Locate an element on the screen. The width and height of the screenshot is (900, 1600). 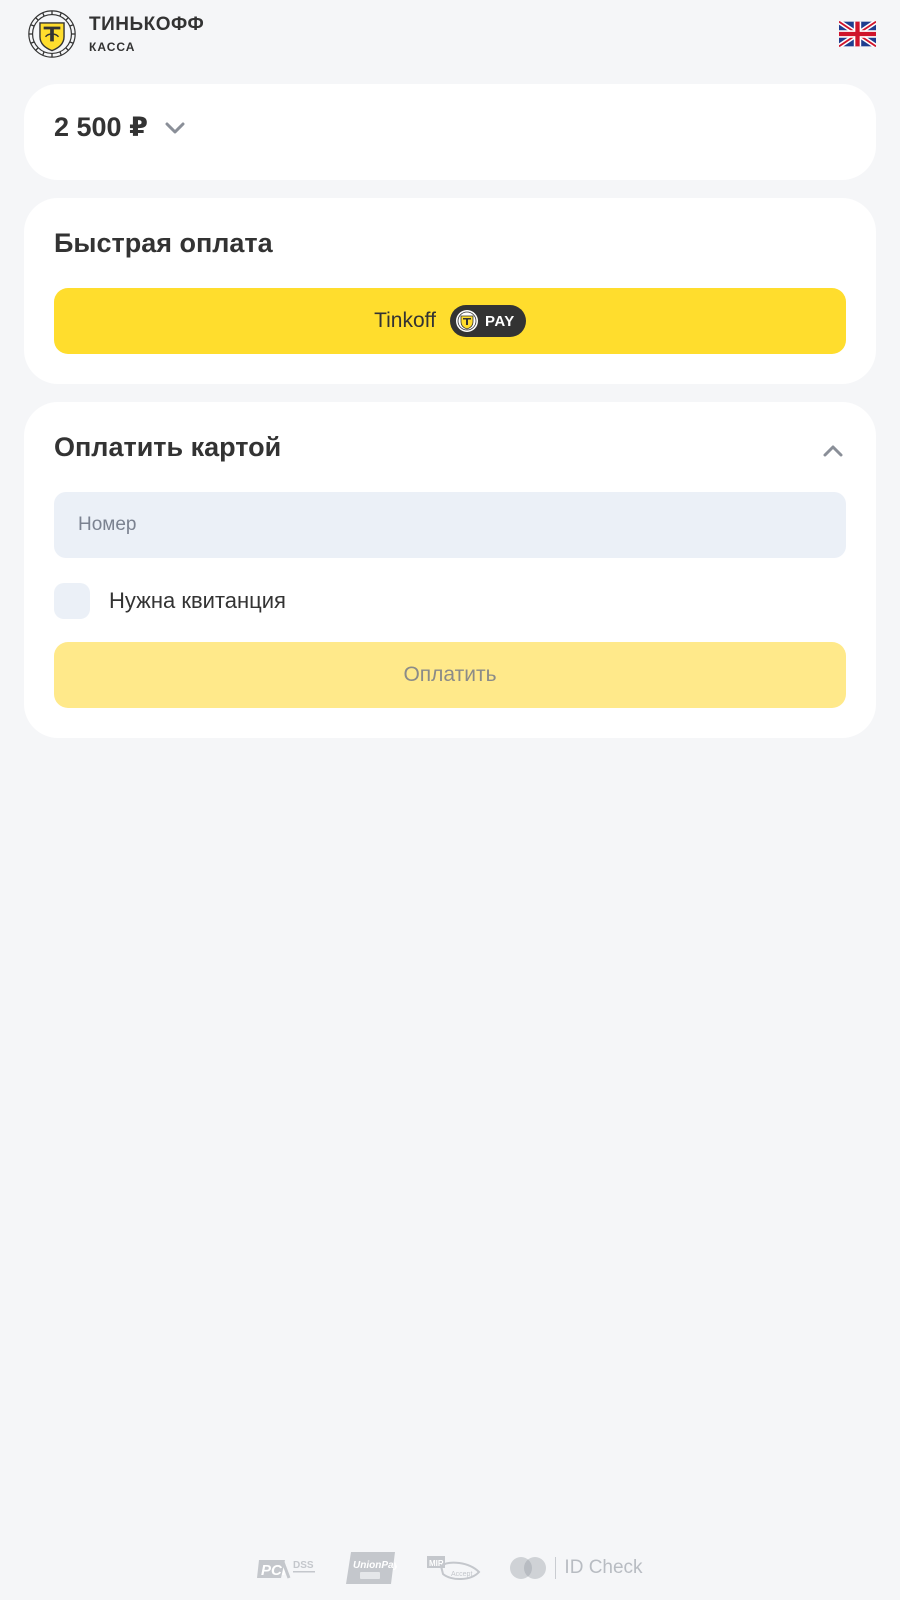
id-check-label: ID Check is located at coordinates (603, 1567).